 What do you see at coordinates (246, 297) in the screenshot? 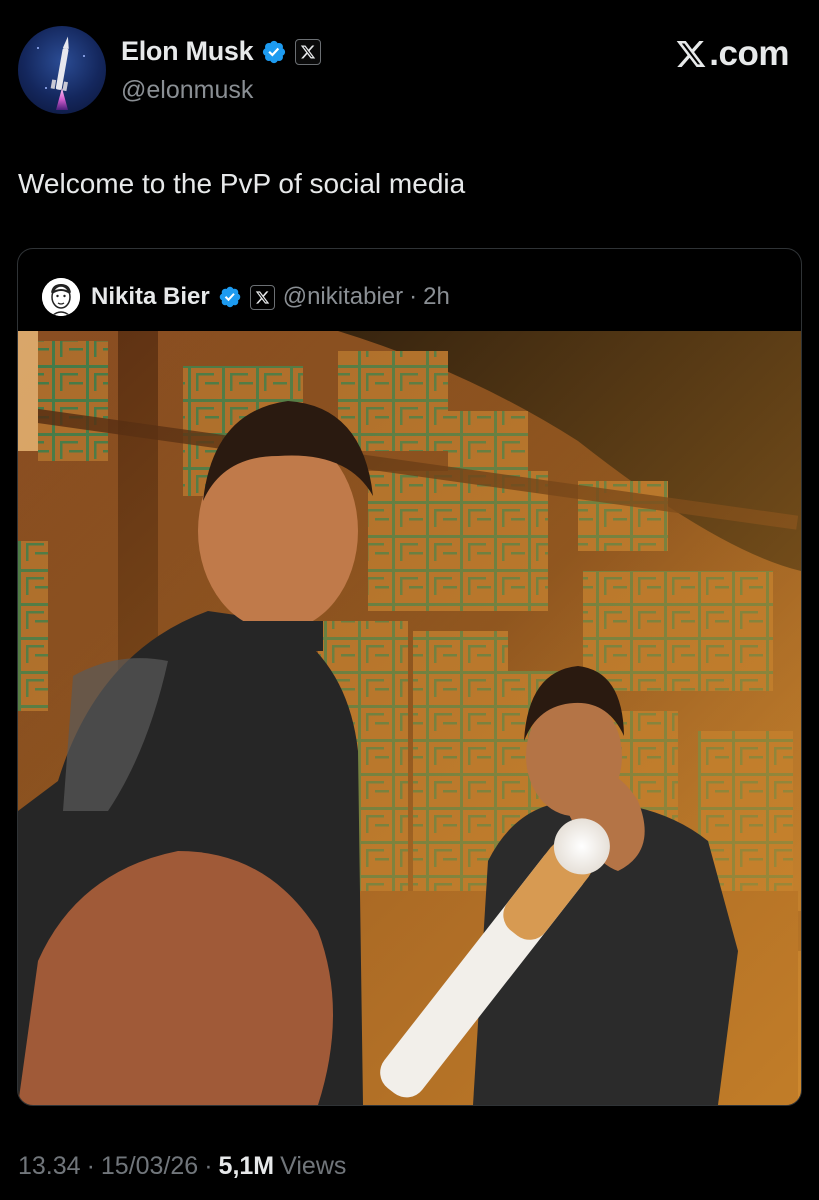
I see `quoted-tweet-header: Nikita Bier @nikitabier · 2h` at bounding box center [246, 297].